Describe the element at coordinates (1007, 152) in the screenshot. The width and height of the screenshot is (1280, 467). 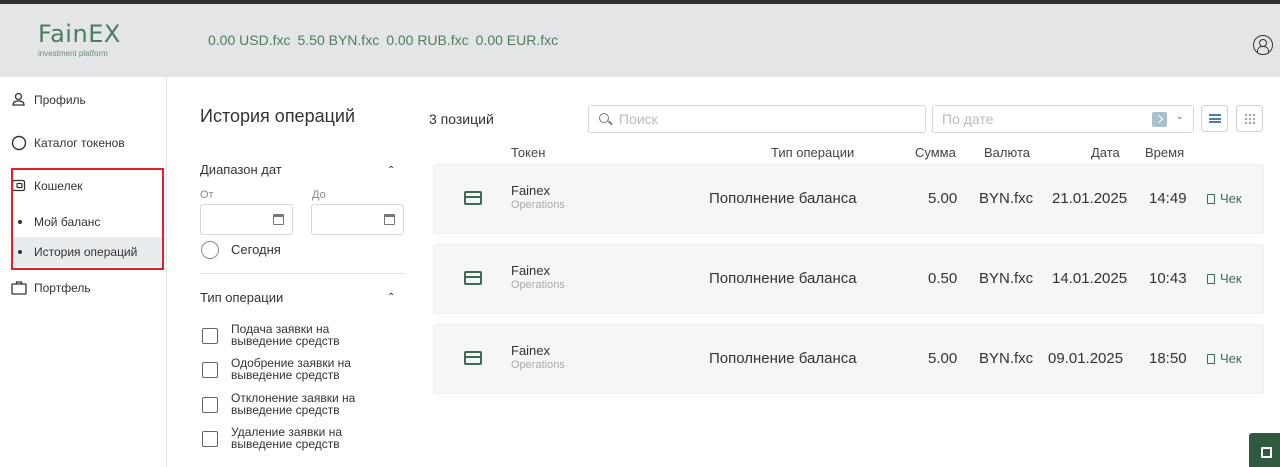
I see `column-header-currency: Валюта` at that location.